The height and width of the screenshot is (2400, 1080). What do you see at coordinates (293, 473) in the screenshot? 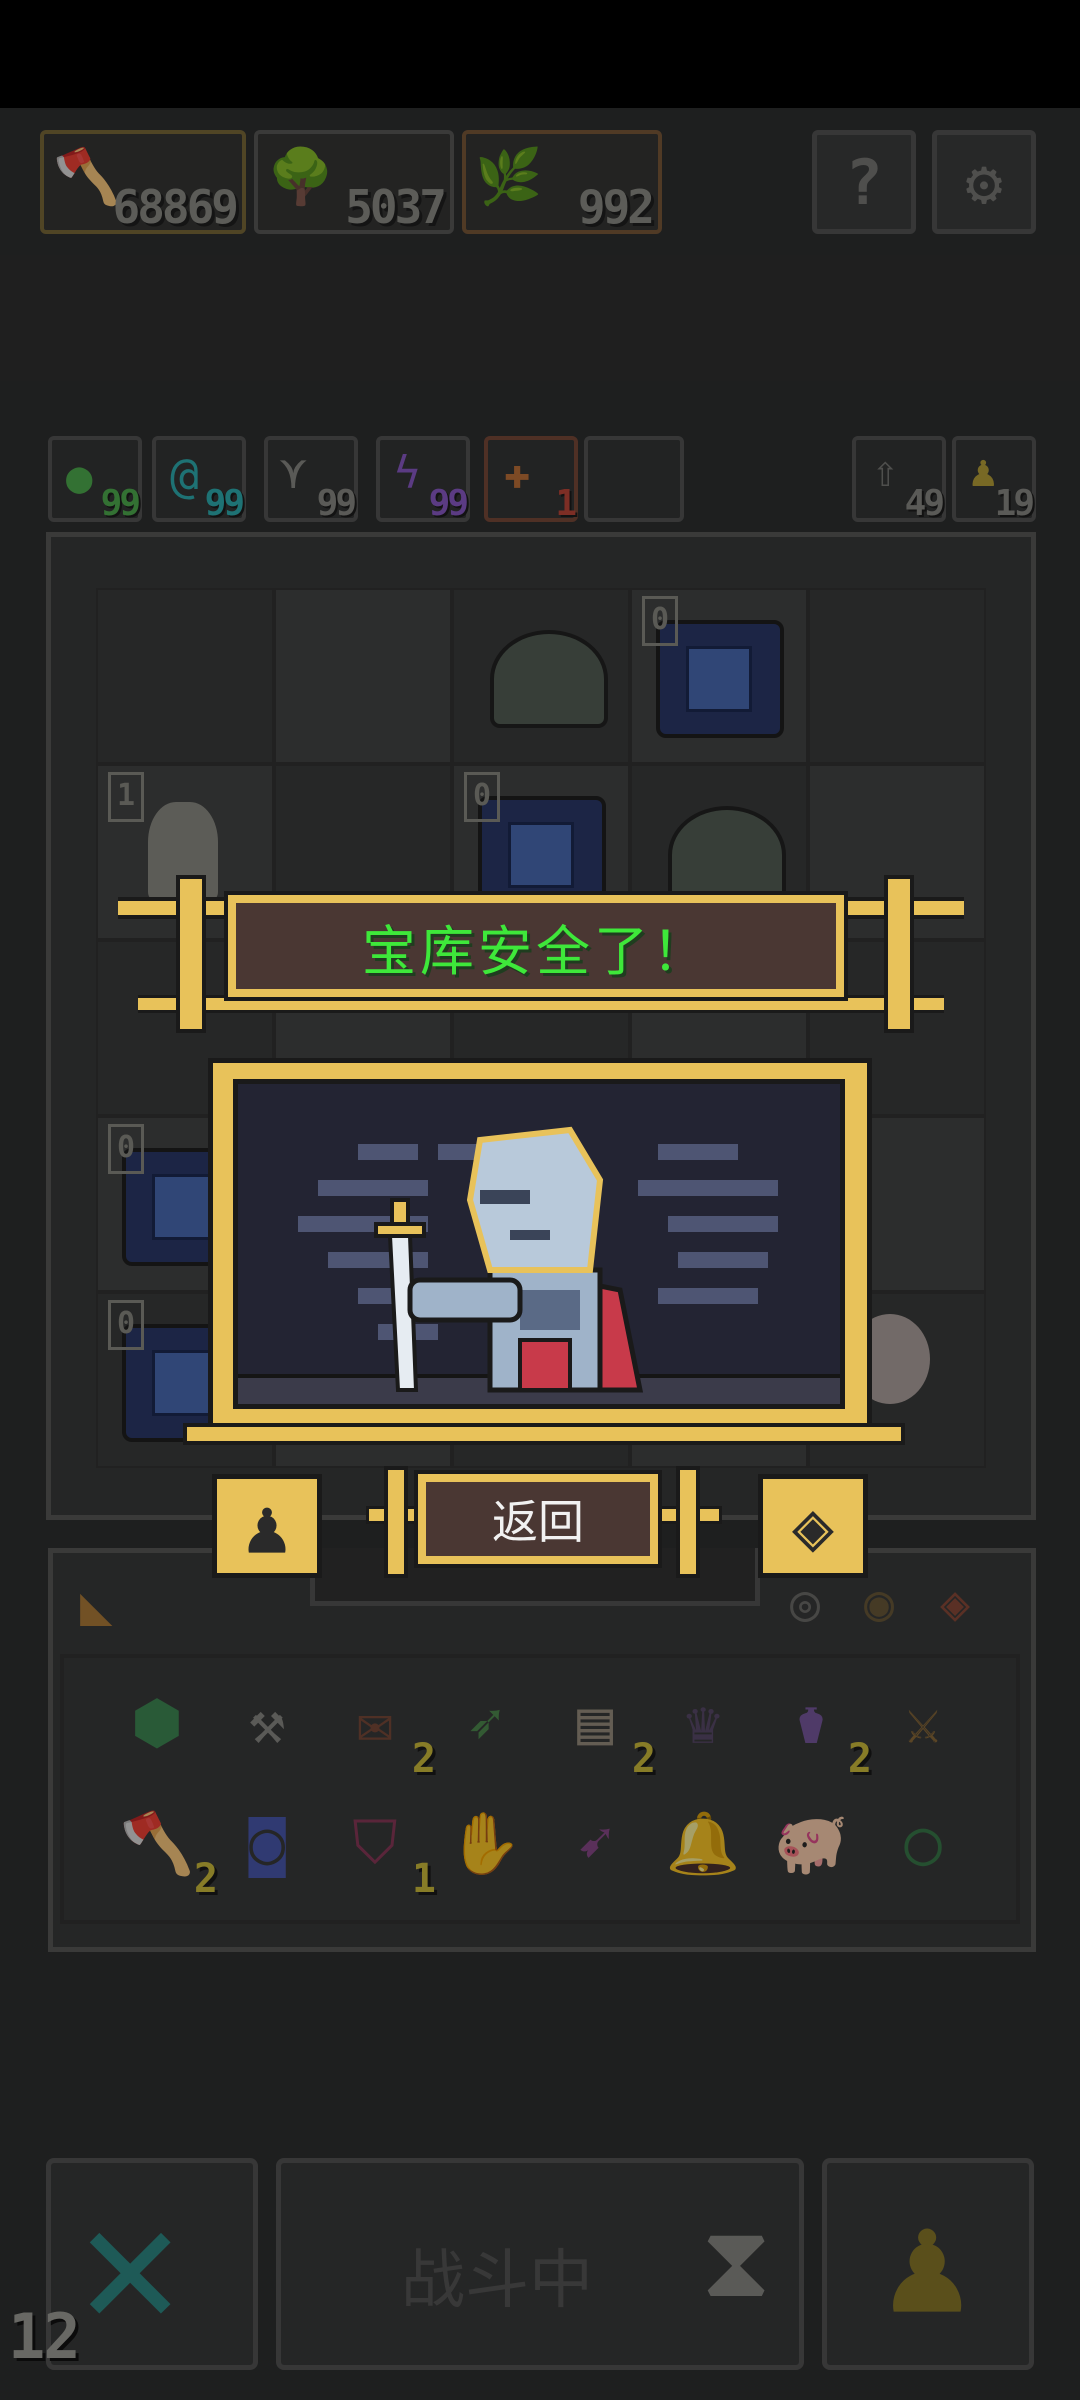
I see `wing-icon: ⋎` at bounding box center [293, 473].